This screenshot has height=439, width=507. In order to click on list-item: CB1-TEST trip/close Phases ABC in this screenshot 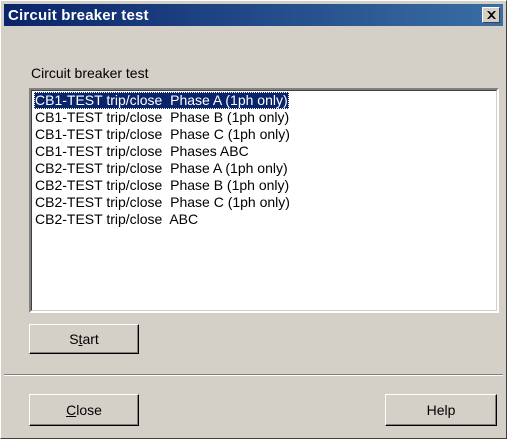, I will do `click(142, 151)`.